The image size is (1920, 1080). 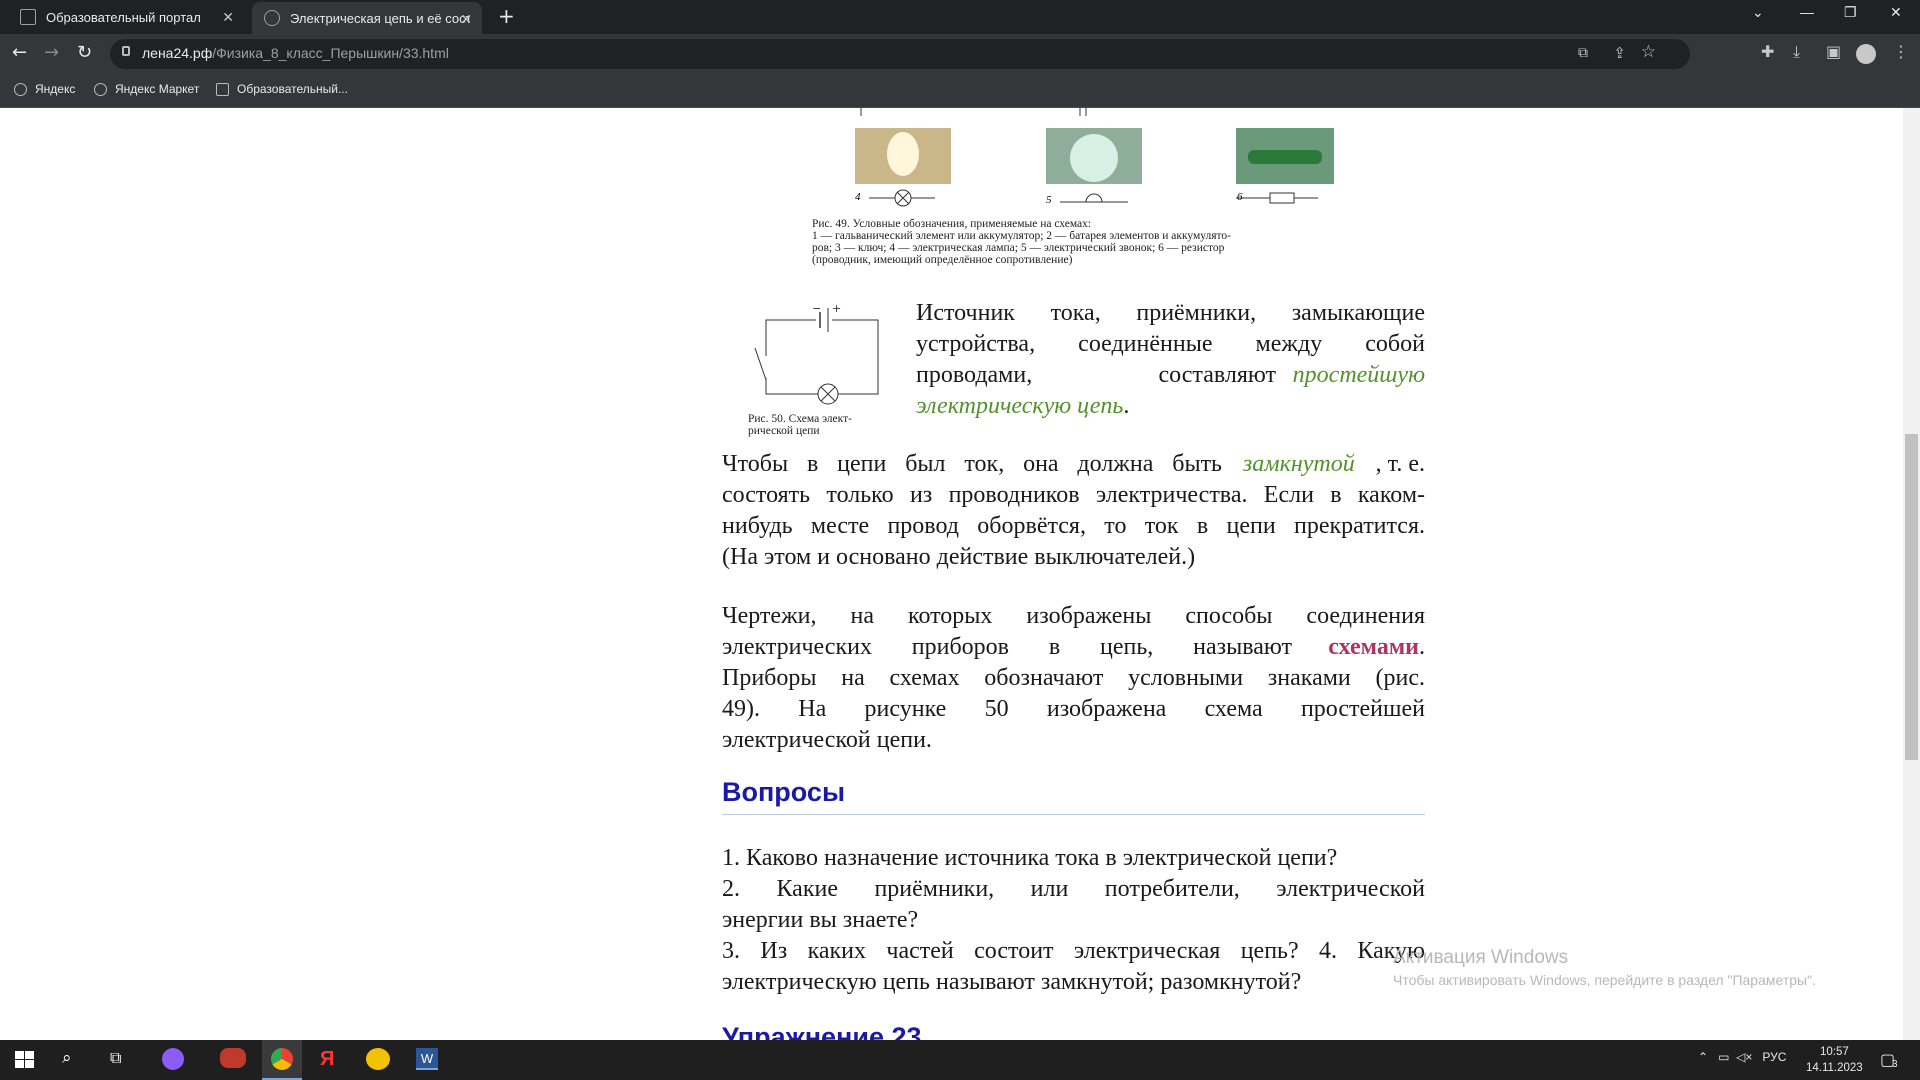 I want to click on share-icon: ⇪, so click(x=1619, y=53).